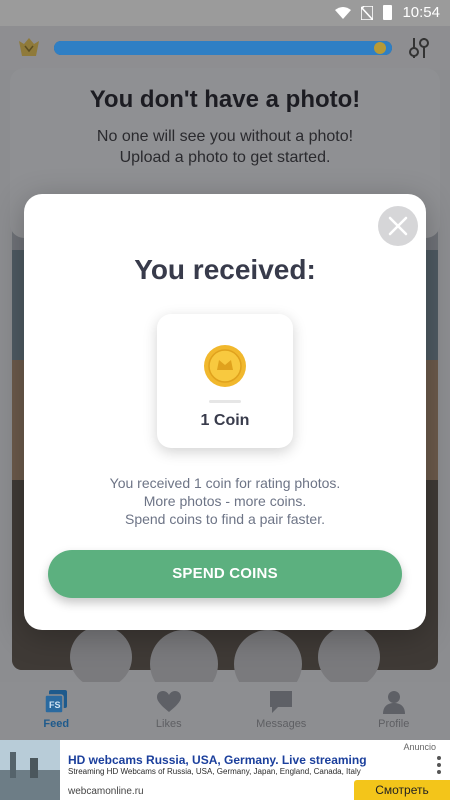 The image size is (450, 800). I want to click on dislike-button, so click(101, 657).